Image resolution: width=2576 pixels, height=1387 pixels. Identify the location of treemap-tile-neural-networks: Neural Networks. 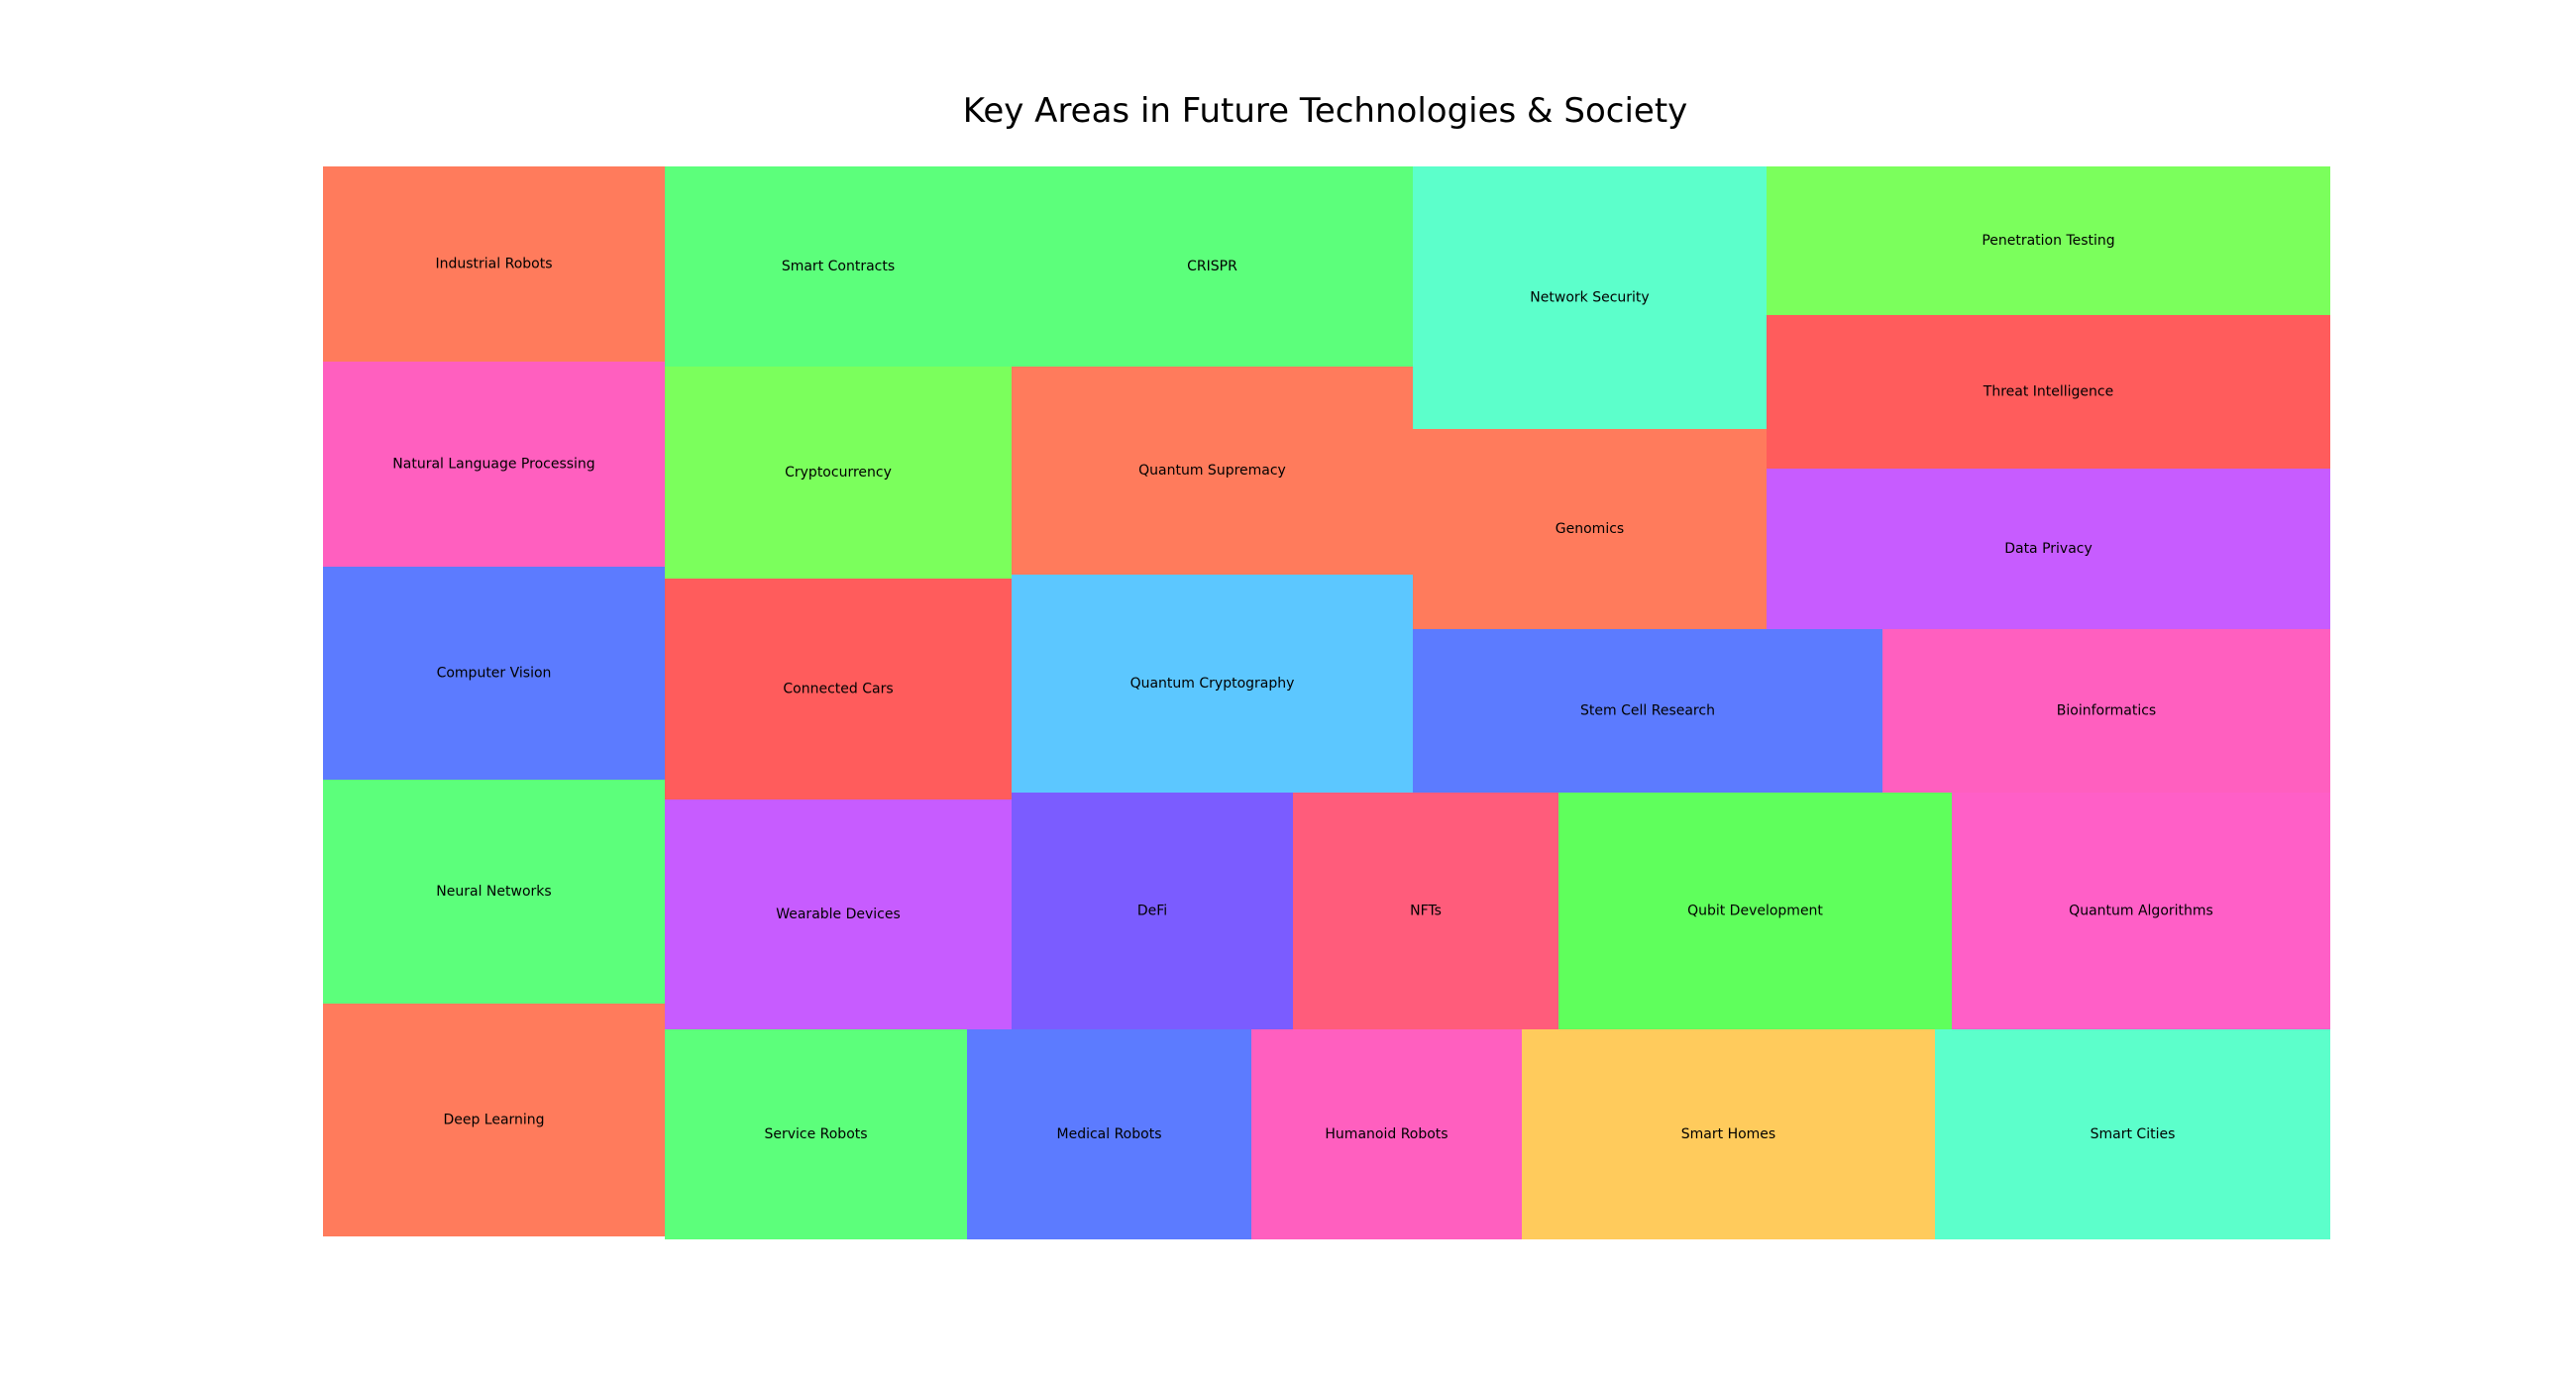
(494, 892).